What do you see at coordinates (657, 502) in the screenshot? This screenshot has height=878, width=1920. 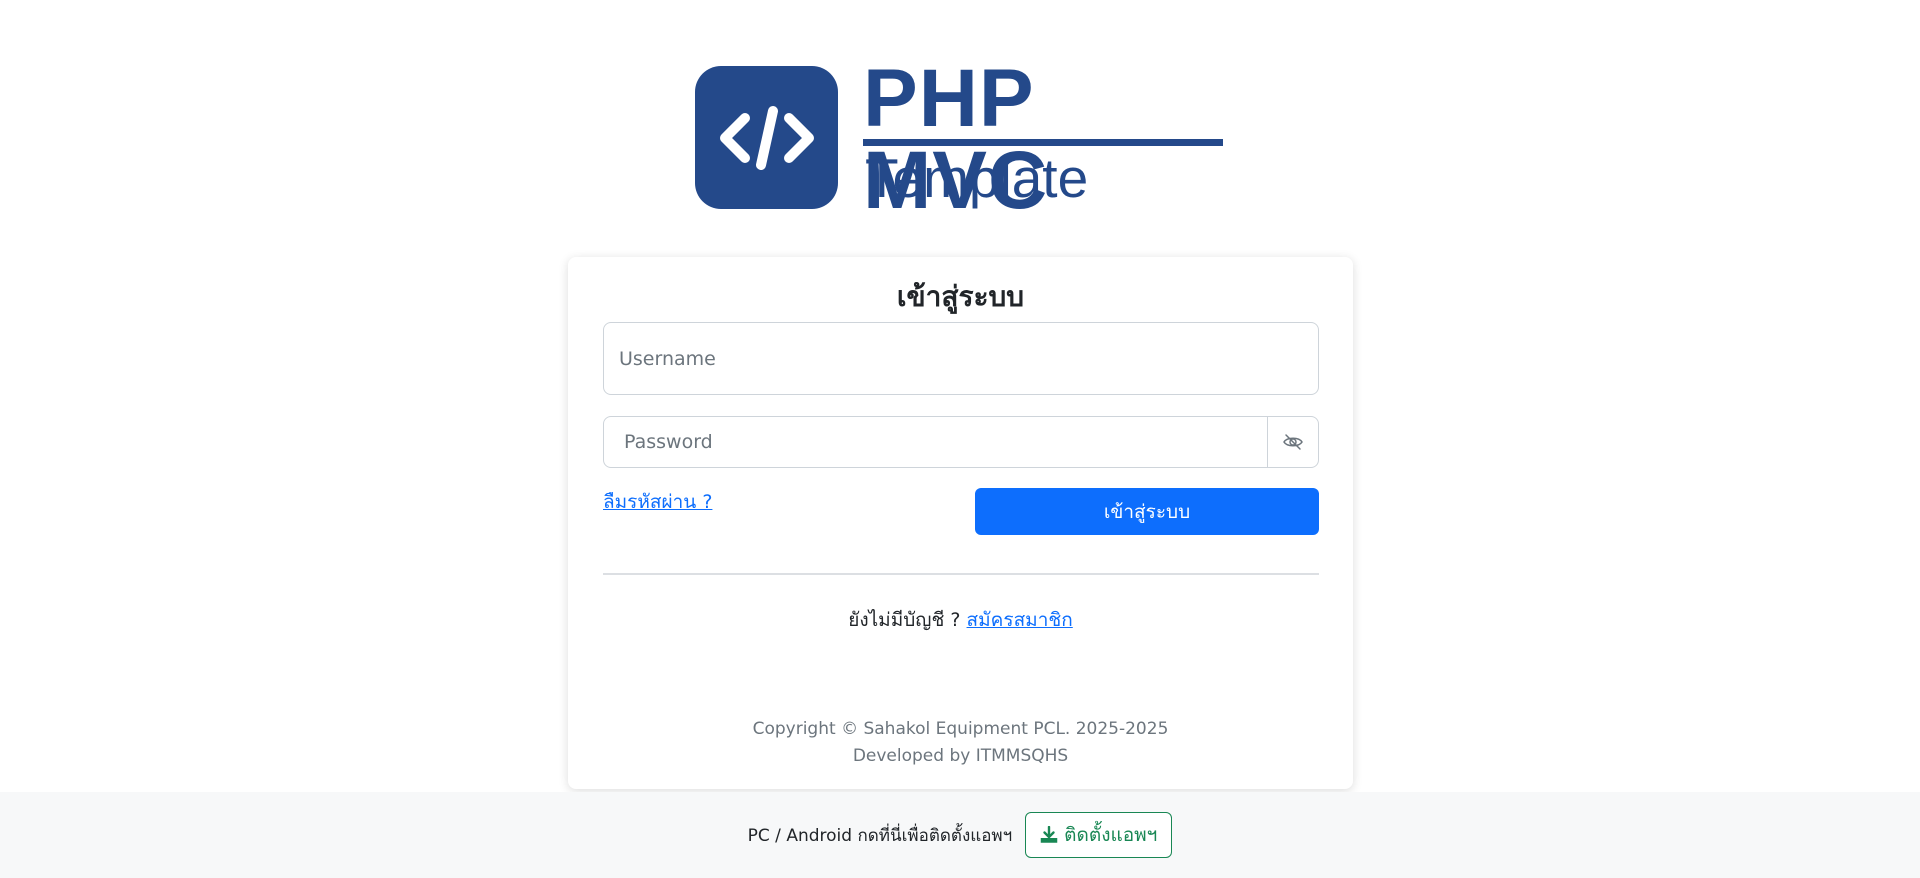 I see `forgot-password-link: ลืมรหัสผ่าน ?` at bounding box center [657, 502].